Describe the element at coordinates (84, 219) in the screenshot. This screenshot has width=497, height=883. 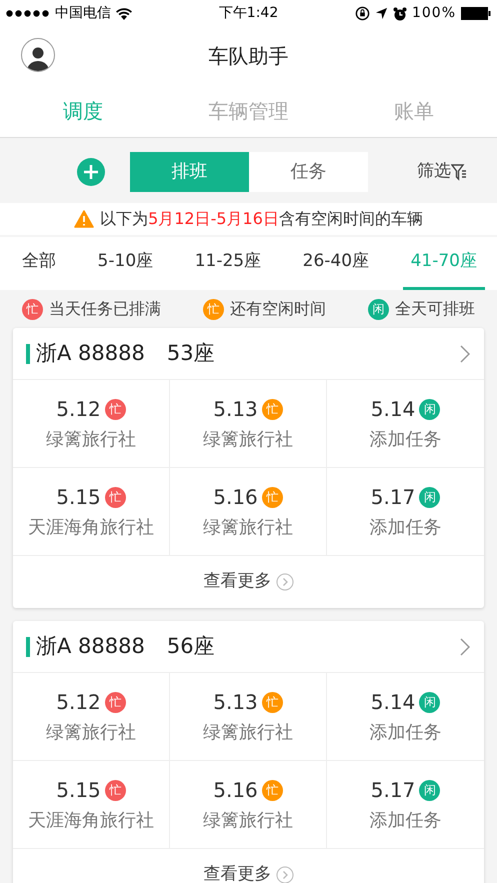
I see `warning-icon` at that location.